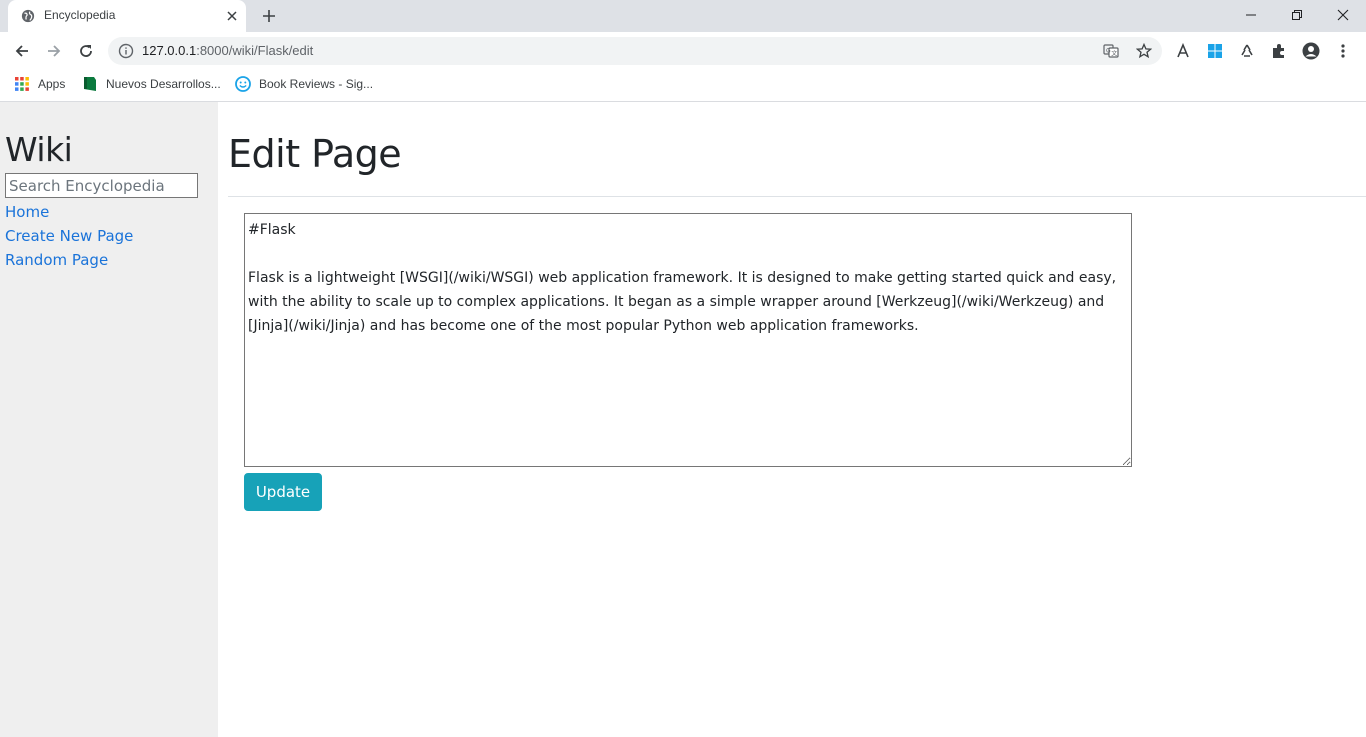 The width and height of the screenshot is (1366, 737). I want to click on recycle-icon, so click(1247, 50).